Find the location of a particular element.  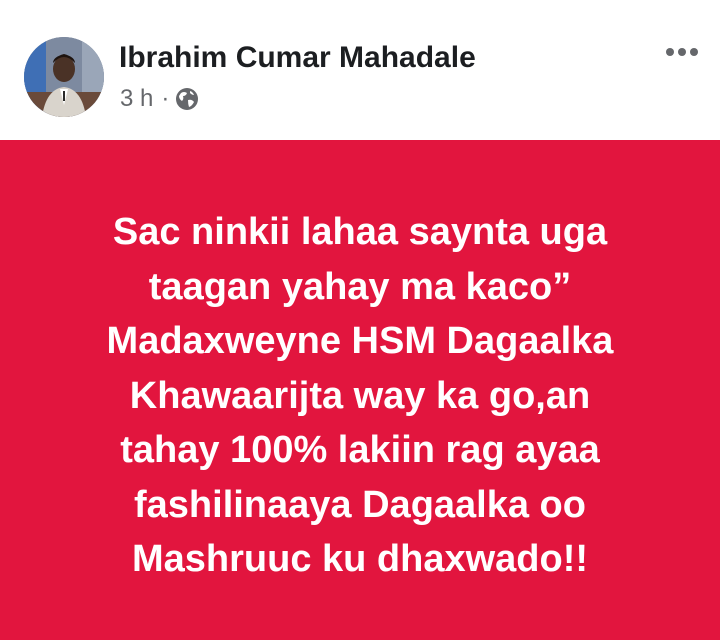

post-meta: 3 h · is located at coordinates (159, 99).